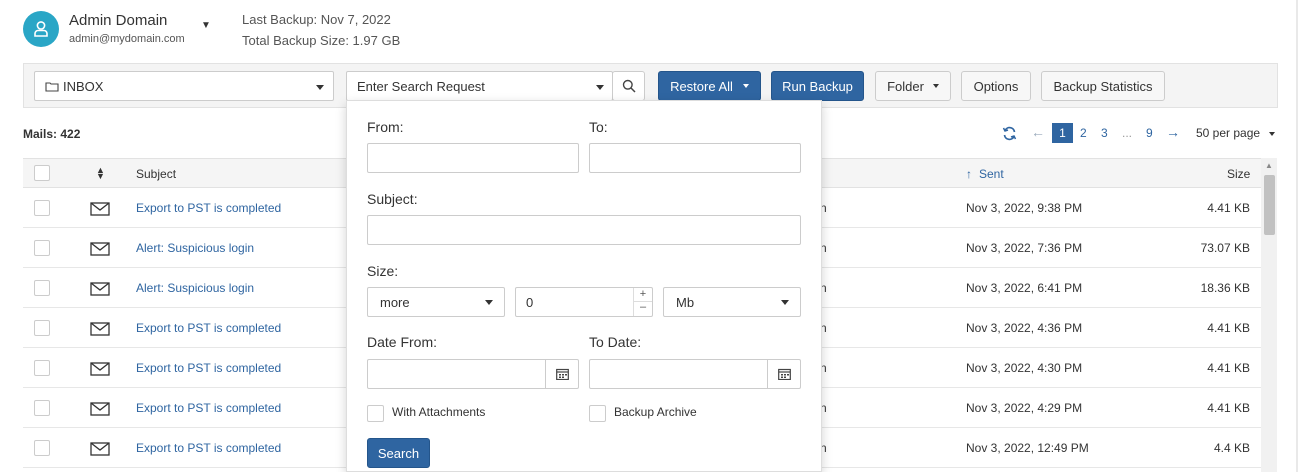  What do you see at coordinates (385, 127) in the screenshot?
I see `from-label: From:` at bounding box center [385, 127].